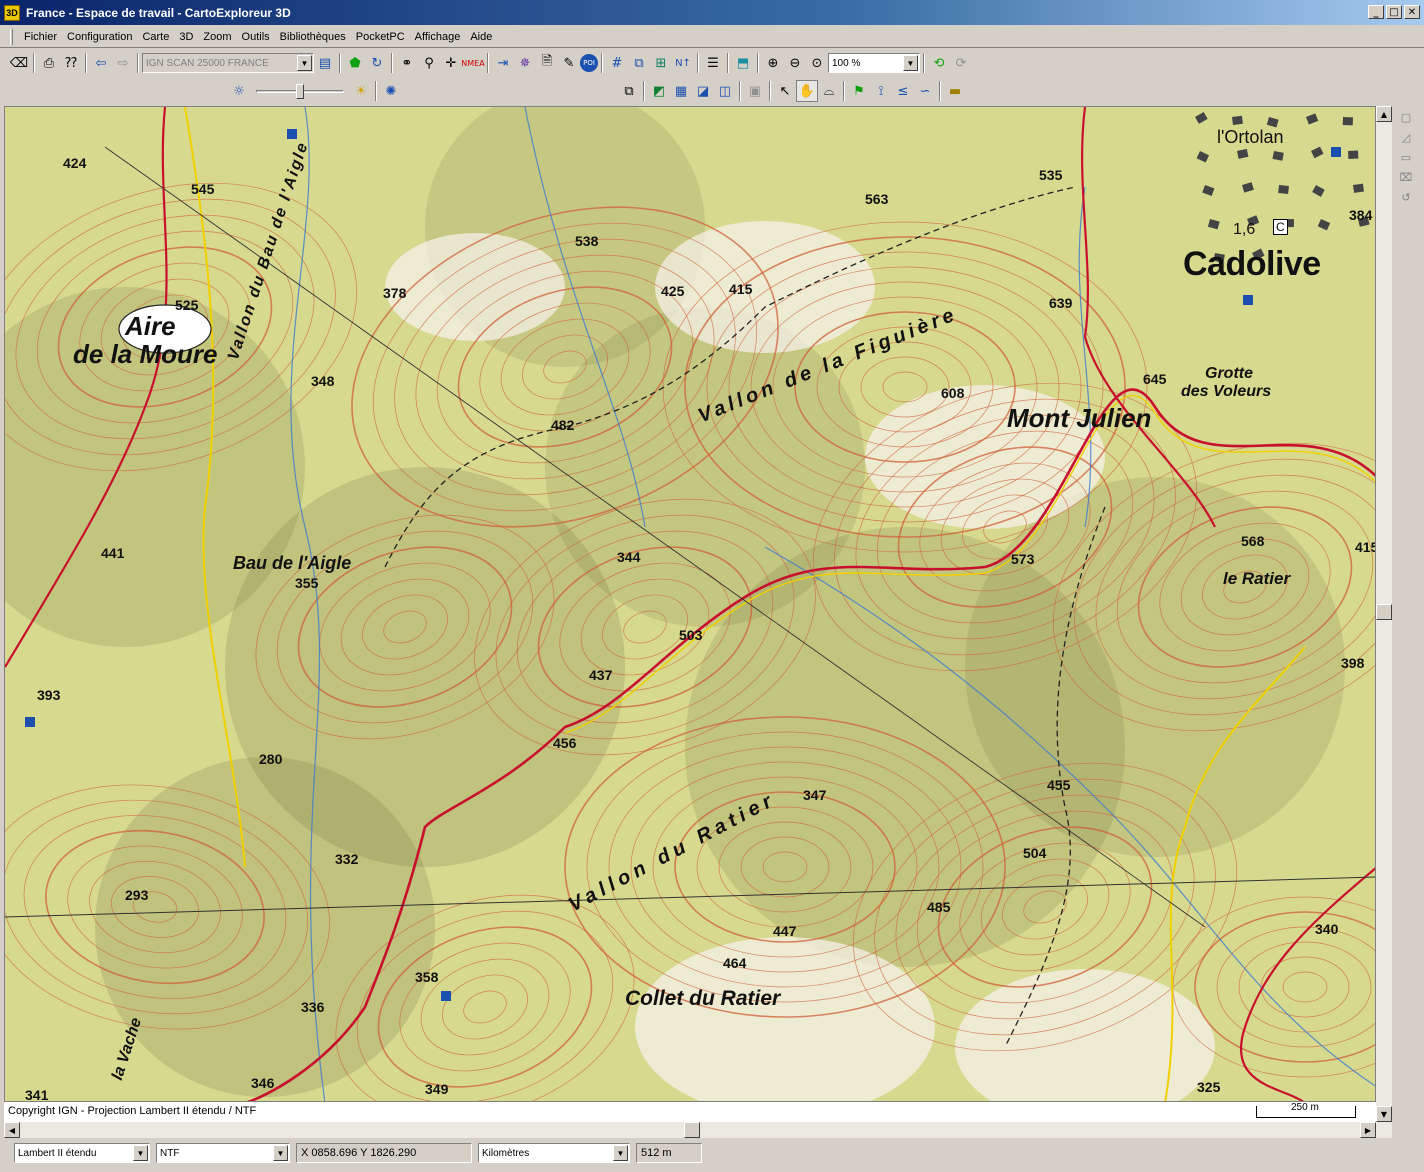  I want to click on copy-map-icon: ⧉, so click(629, 91).